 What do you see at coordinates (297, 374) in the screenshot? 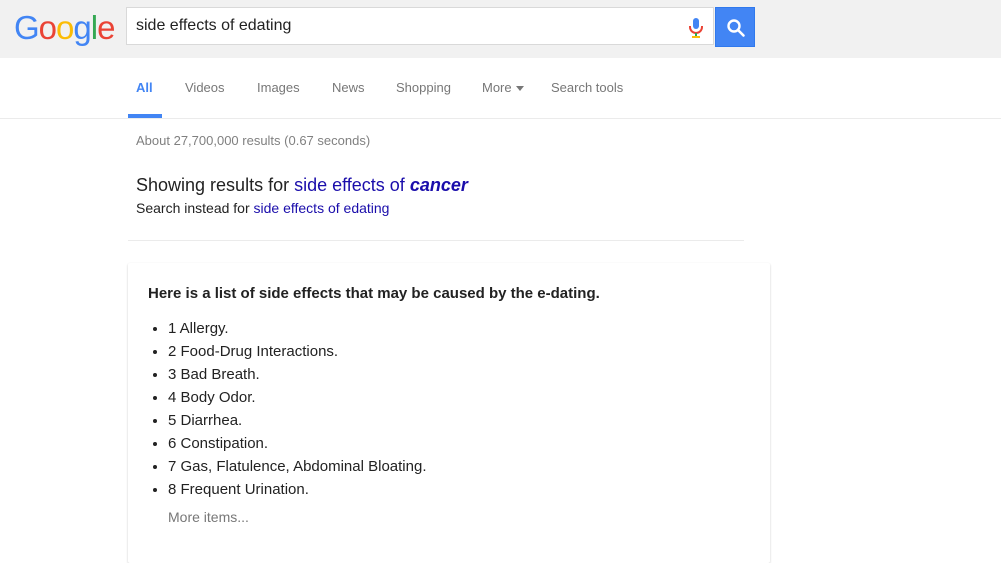
I see `list-item: 3 Bad Breath.` at bounding box center [297, 374].